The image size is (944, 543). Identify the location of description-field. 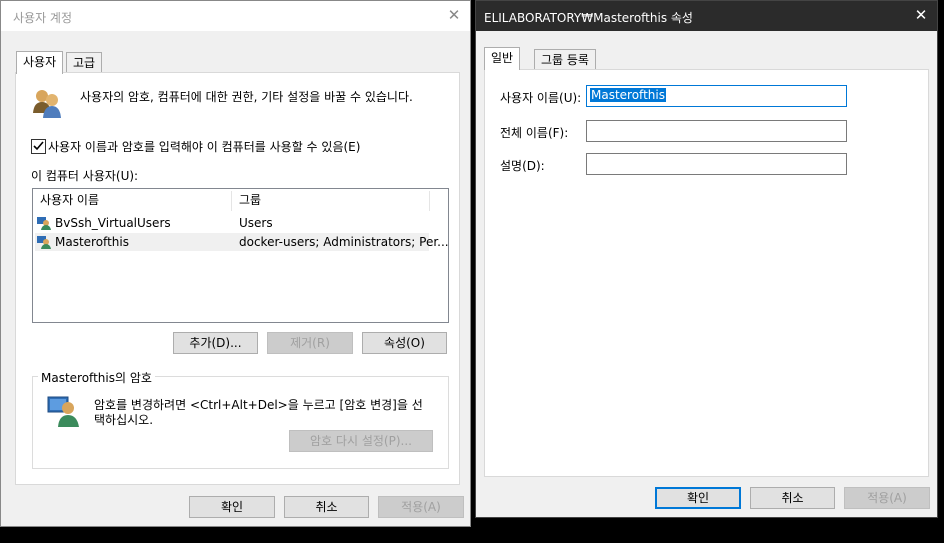
(716, 164).